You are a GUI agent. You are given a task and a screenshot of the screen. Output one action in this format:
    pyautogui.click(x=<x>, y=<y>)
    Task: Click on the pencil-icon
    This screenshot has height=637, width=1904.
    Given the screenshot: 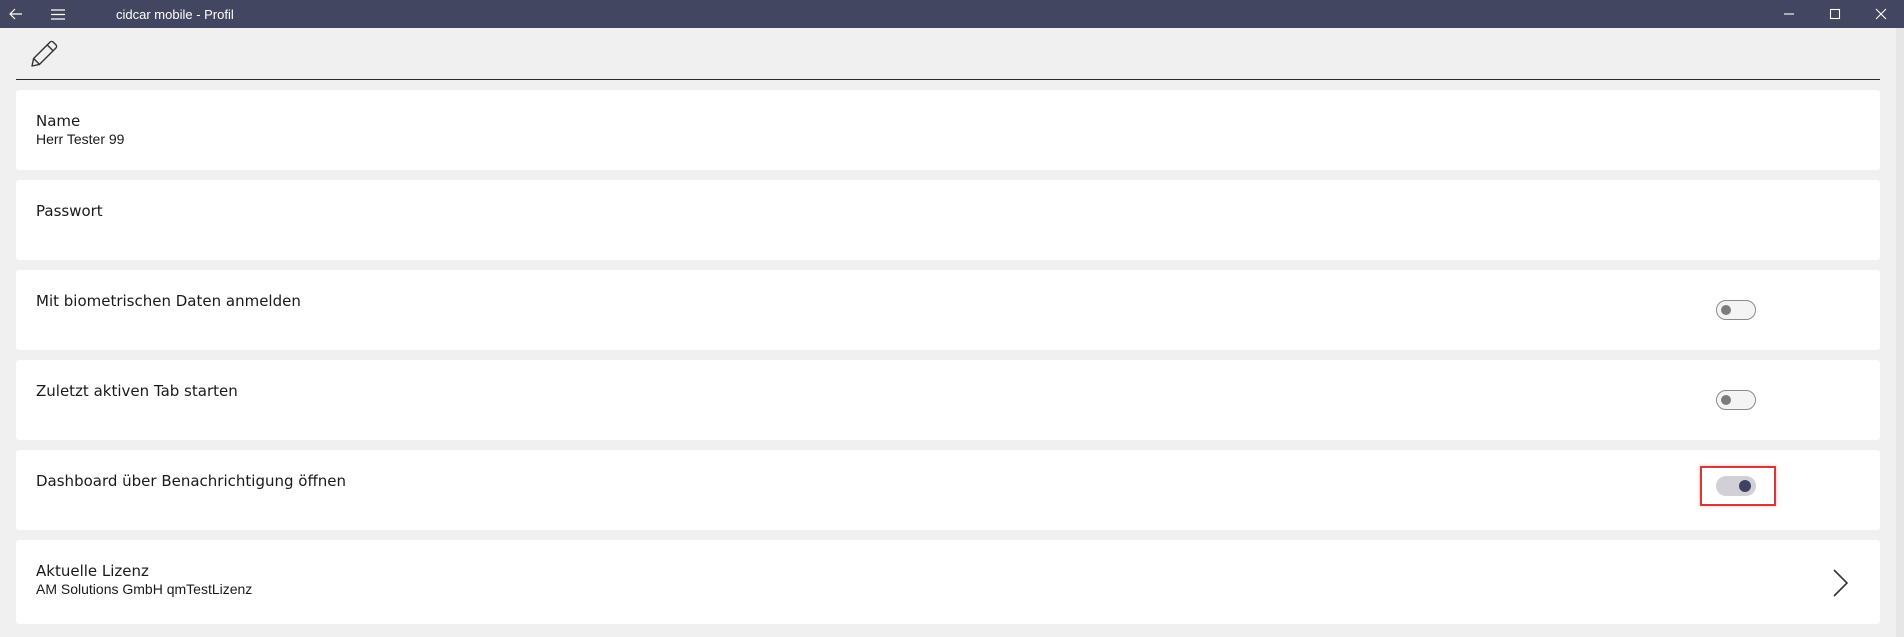 What is the action you would take?
    pyautogui.click(x=44, y=54)
    